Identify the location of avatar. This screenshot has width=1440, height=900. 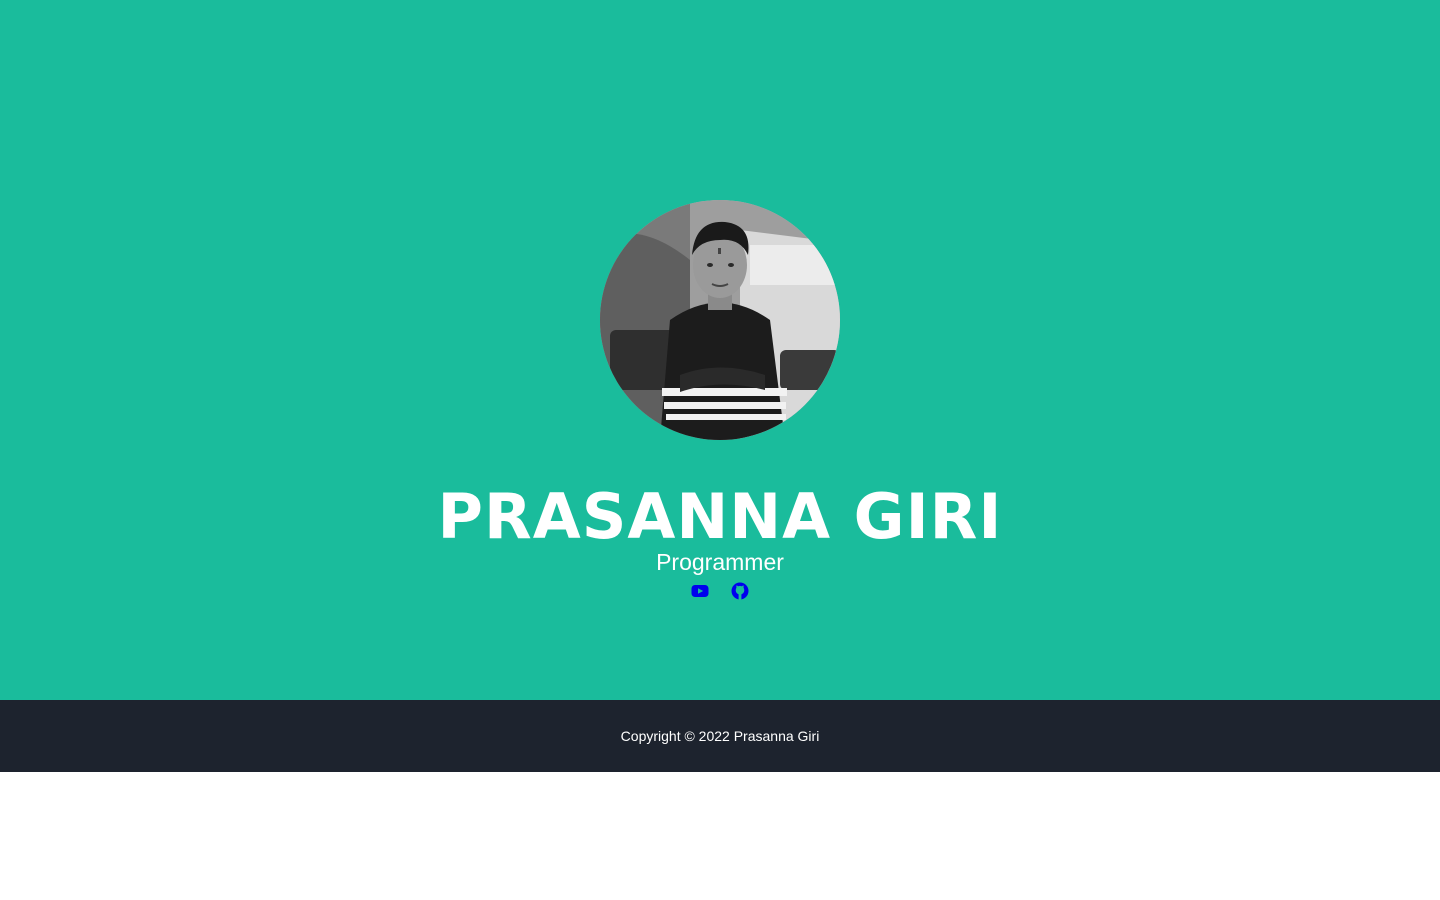
(720, 320).